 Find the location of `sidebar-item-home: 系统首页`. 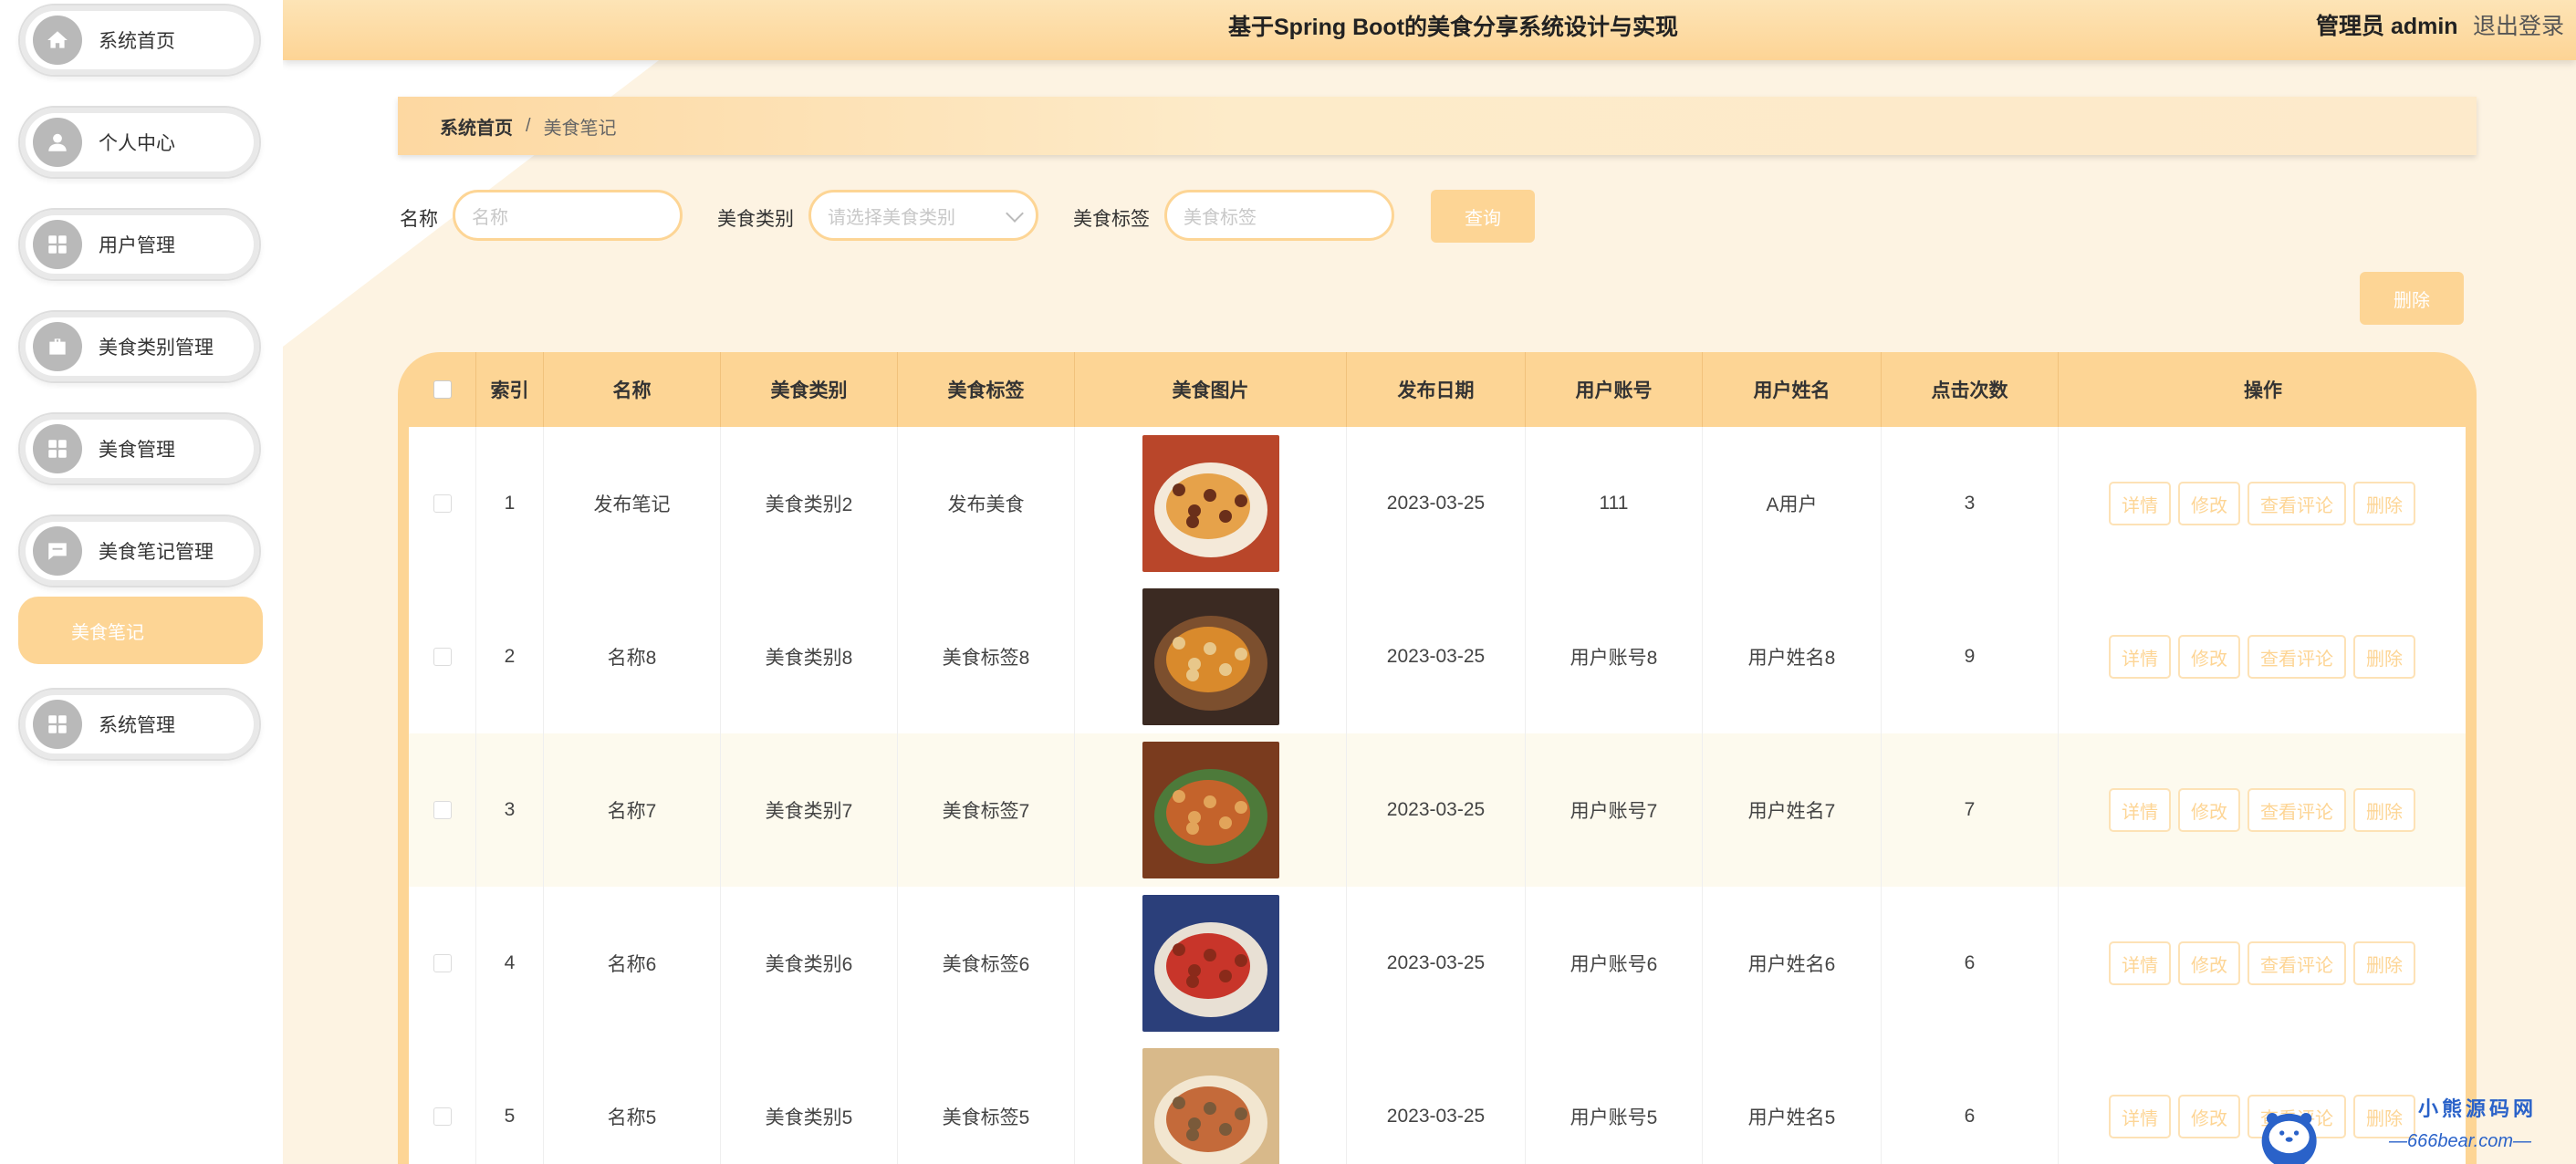

sidebar-item-home: 系统首页 is located at coordinates (139, 41).